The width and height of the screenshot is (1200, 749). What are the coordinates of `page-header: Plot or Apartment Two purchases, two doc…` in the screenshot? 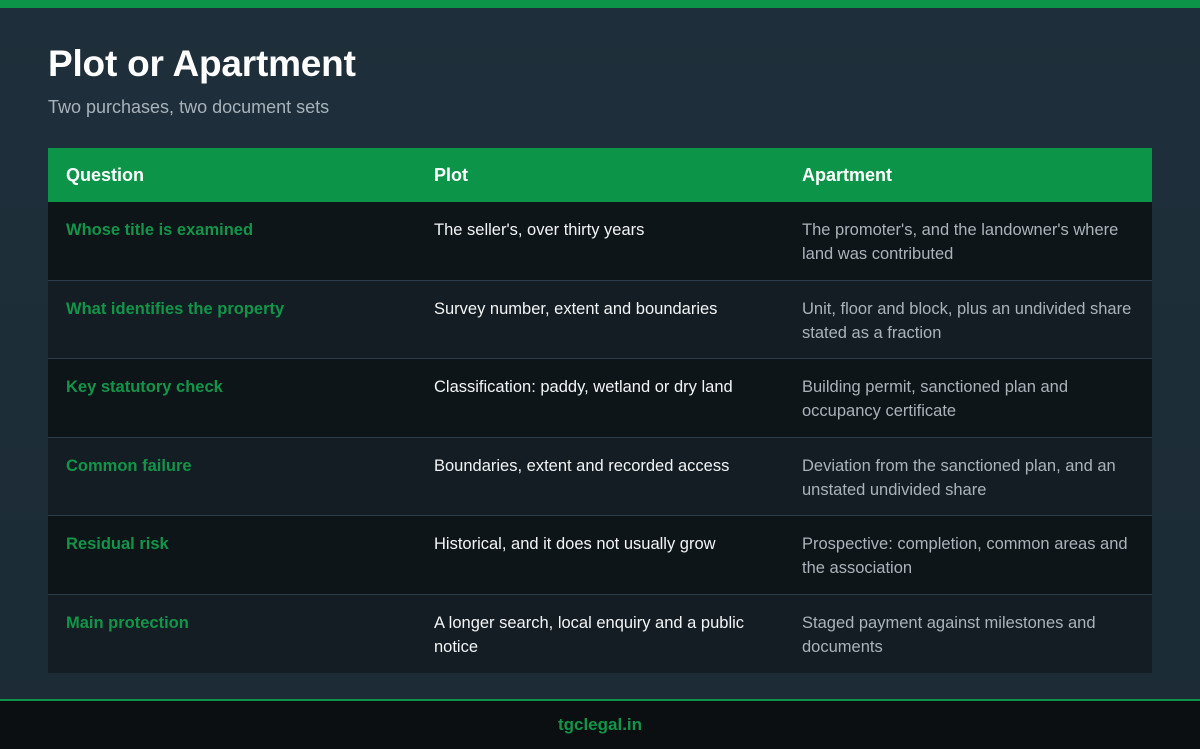 It's located at (600, 80).